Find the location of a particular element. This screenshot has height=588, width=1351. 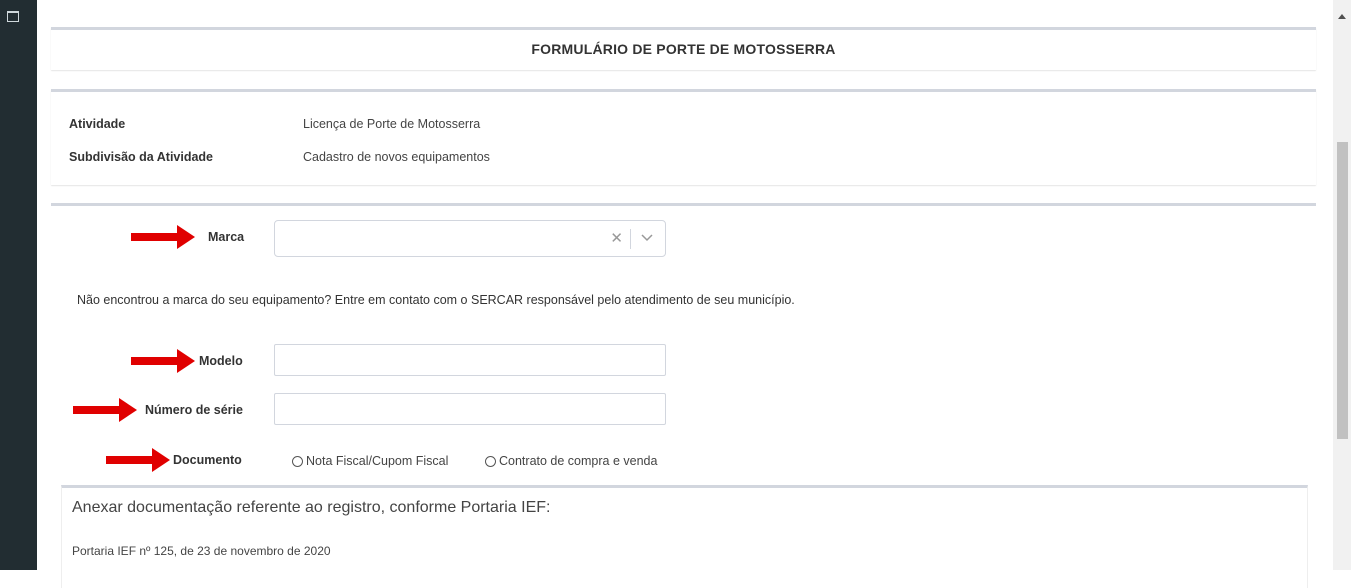

scrollbar-thumb is located at coordinates (1342, 290).